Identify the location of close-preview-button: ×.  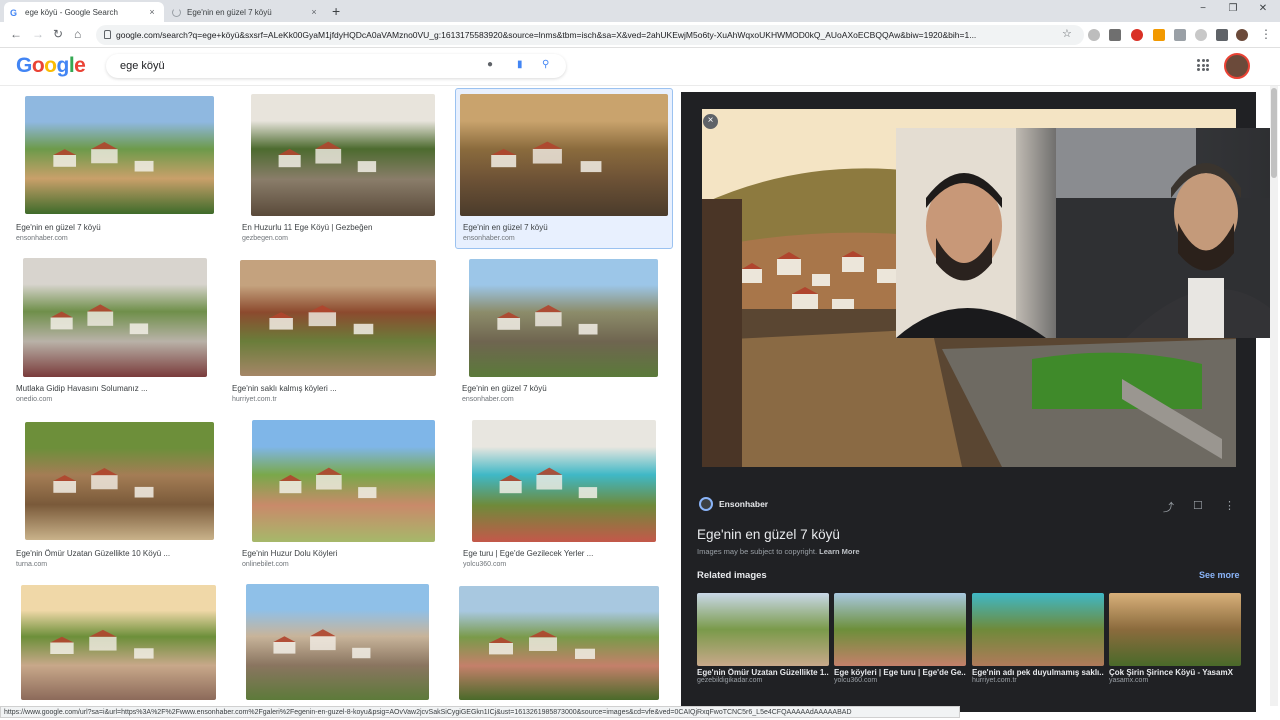
(710, 121).